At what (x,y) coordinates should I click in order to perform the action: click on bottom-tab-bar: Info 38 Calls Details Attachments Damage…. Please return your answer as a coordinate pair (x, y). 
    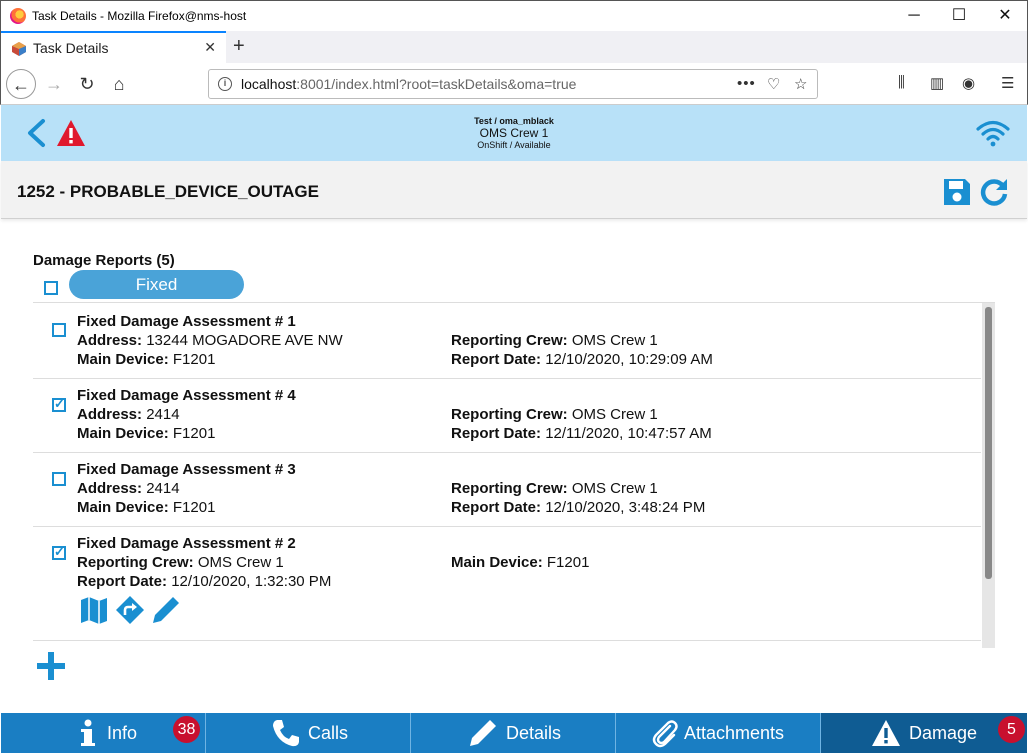
    Looking at the image, I should click on (514, 733).